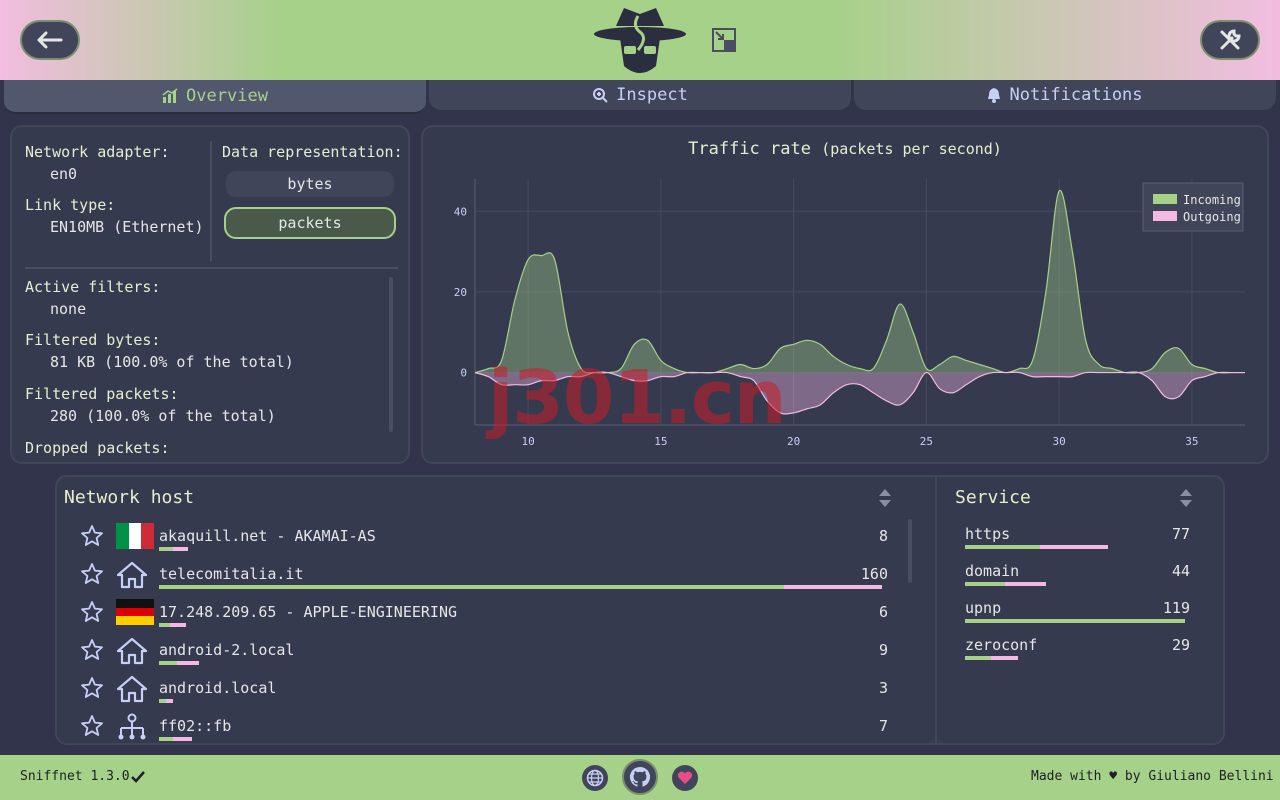  Describe the element at coordinates (1077, 570) in the screenshot. I see `service-row: domain 44` at that location.